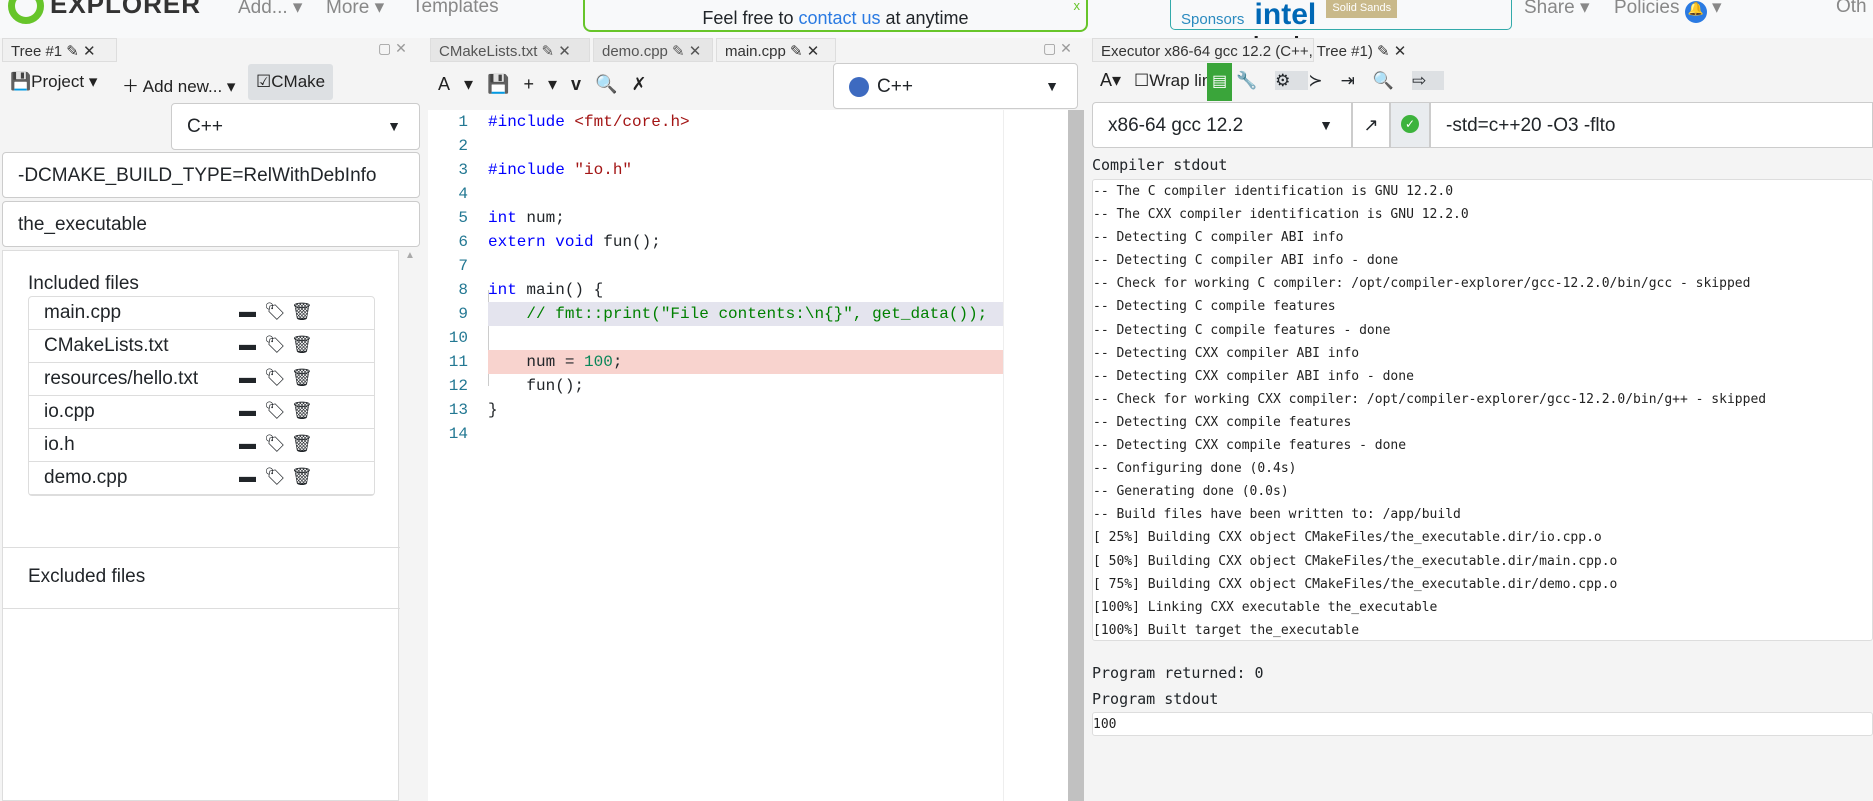 This screenshot has height=801, width=1873. What do you see at coordinates (462, 84) in the screenshot?
I see `font-size-icon: A▾` at bounding box center [462, 84].